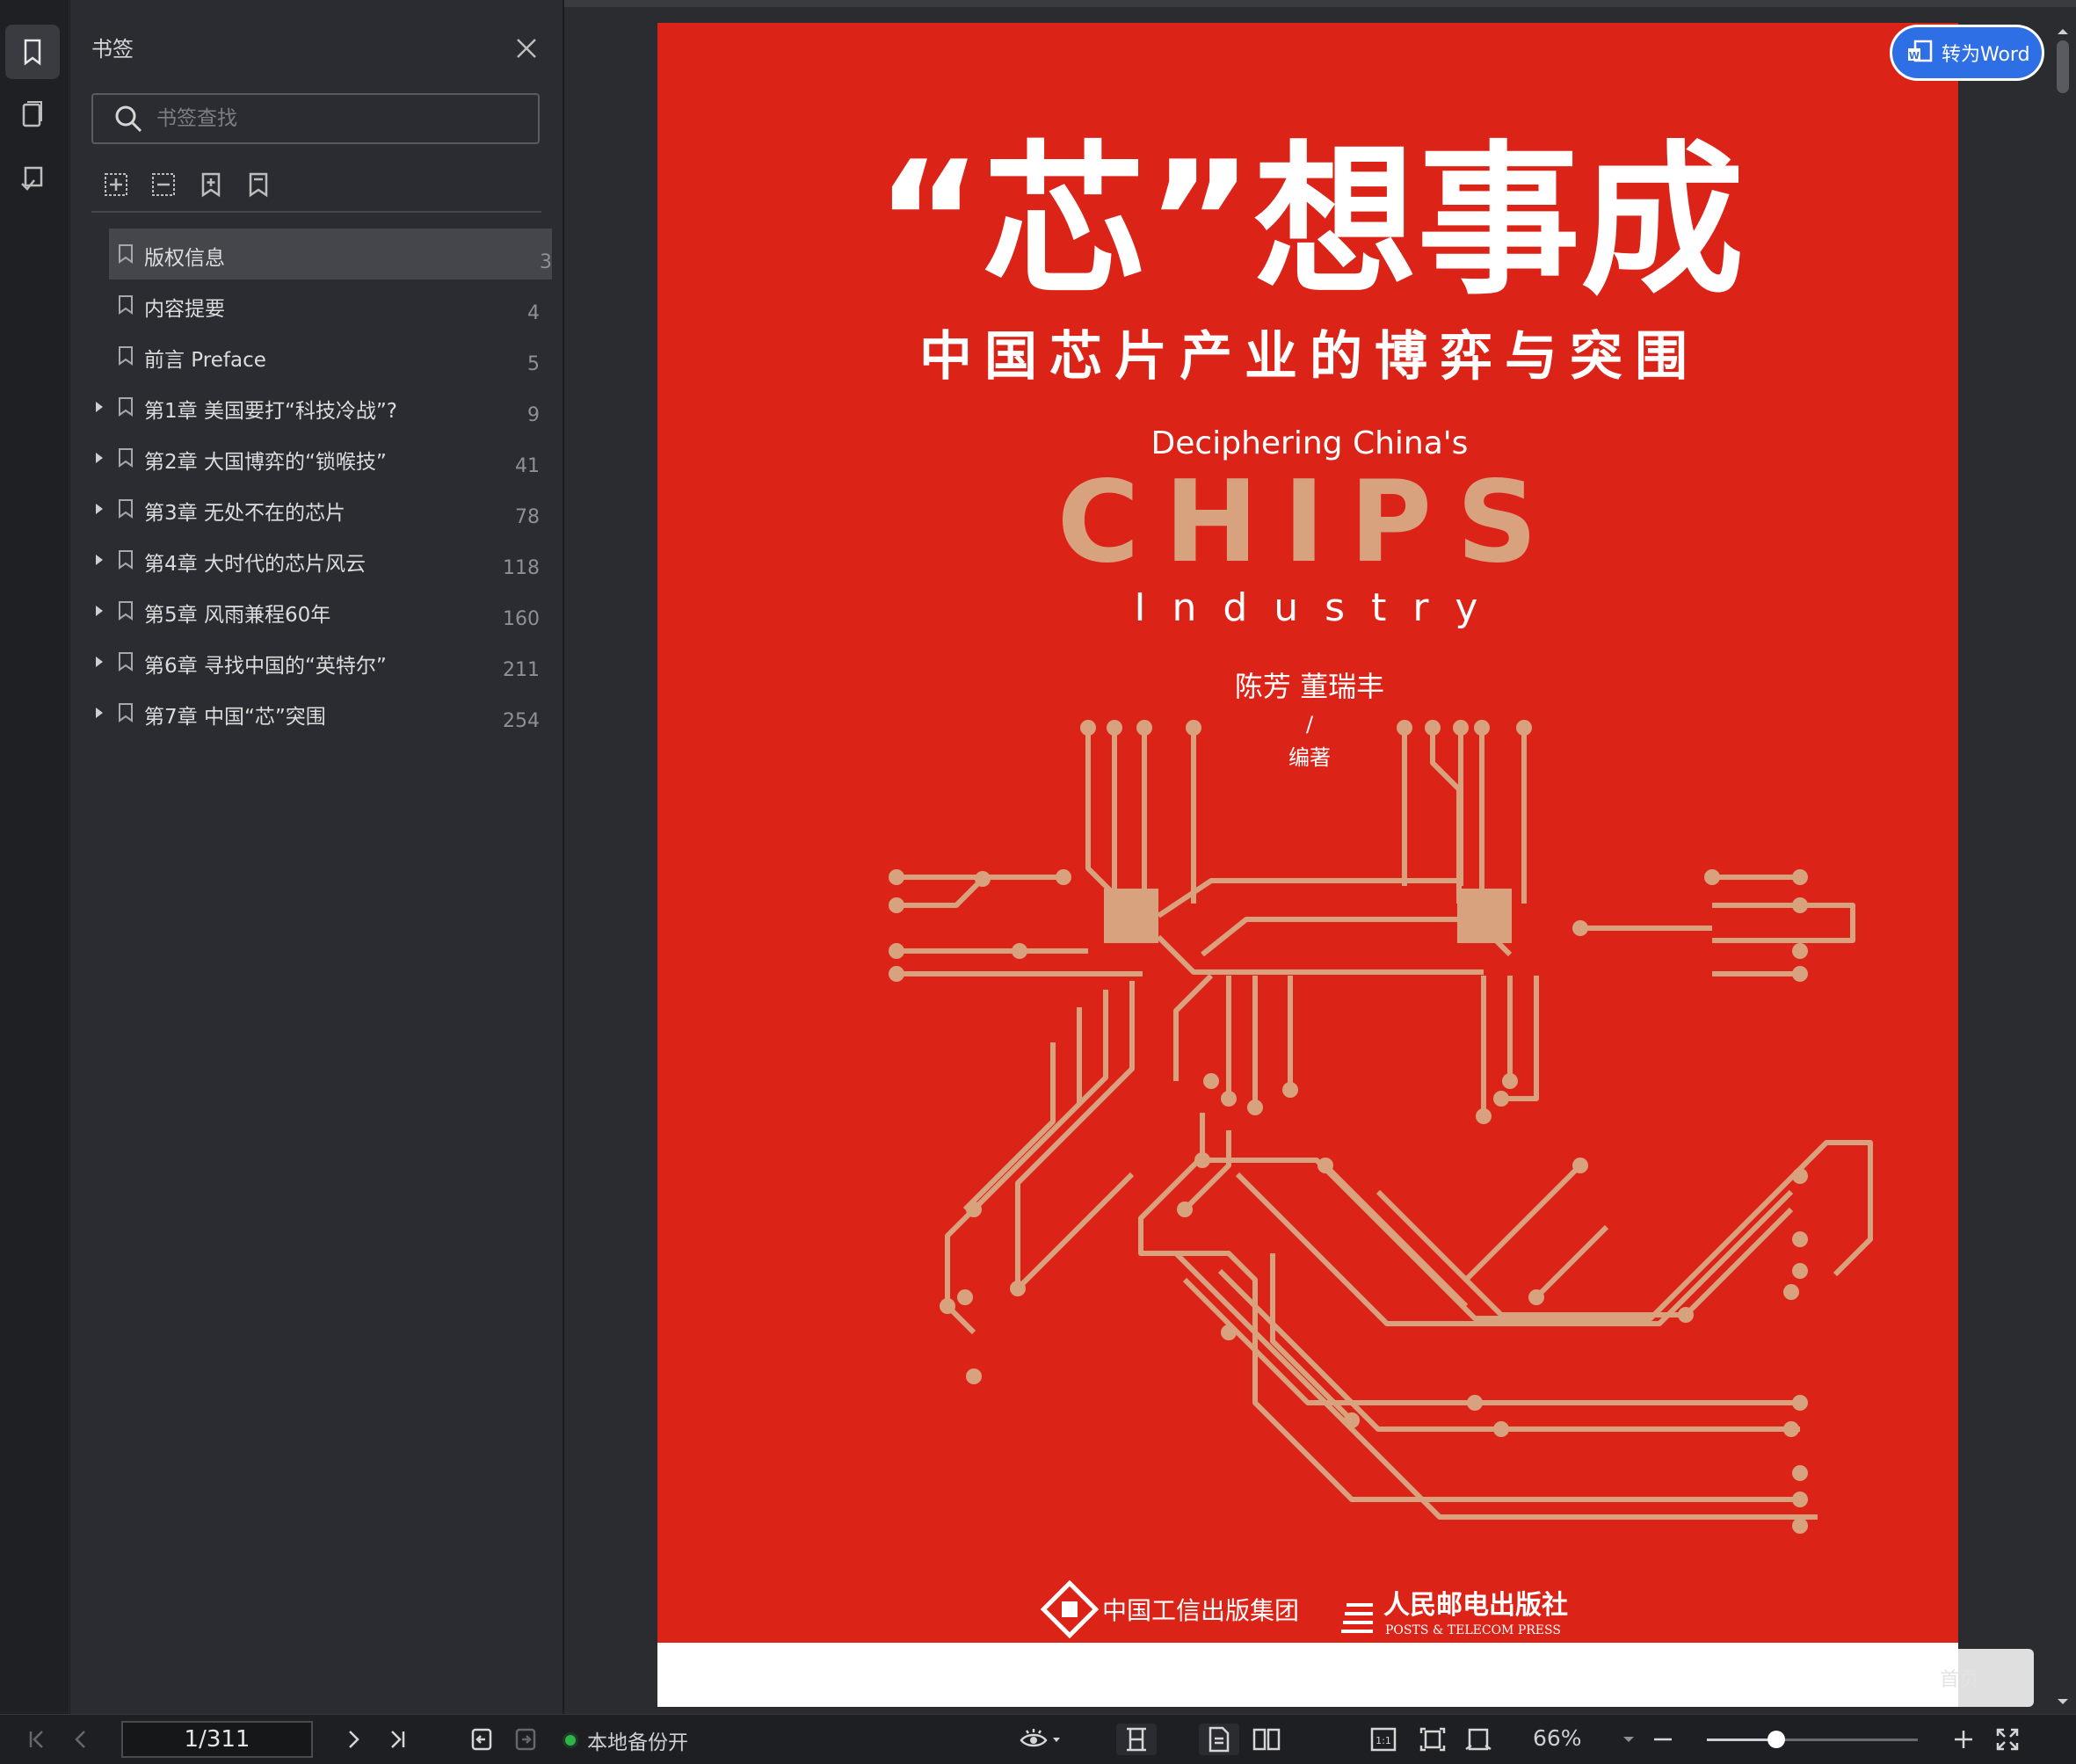 The height and width of the screenshot is (1764, 2076). What do you see at coordinates (1663, 1739) in the screenshot?
I see `zoom-out-button` at bounding box center [1663, 1739].